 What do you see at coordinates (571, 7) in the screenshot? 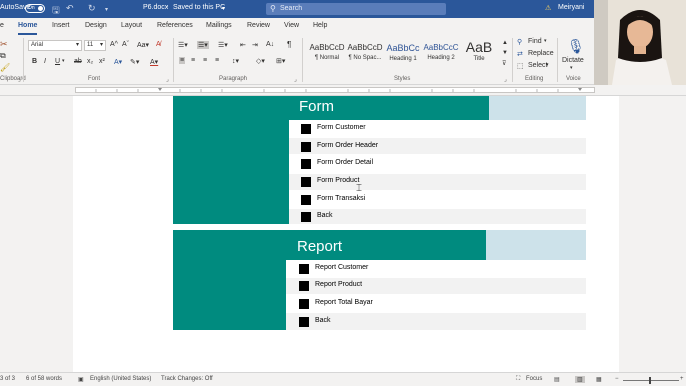
I see `user-name: Meiryani` at bounding box center [571, 7].